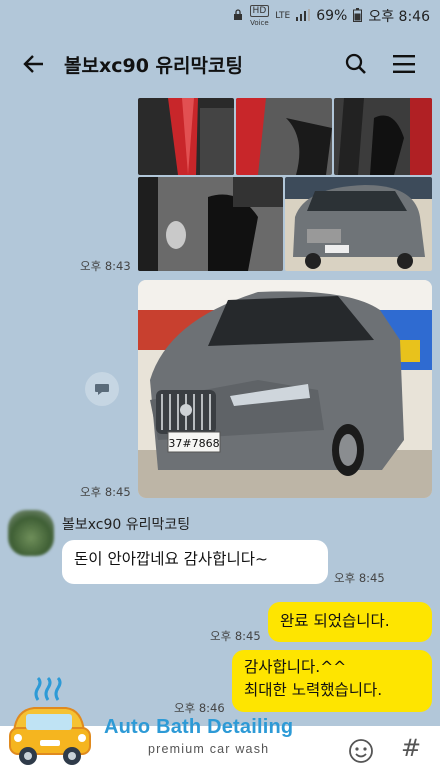  I want to click on chat-title: 볼보xc90 유리막코팅, so click(153, 65).